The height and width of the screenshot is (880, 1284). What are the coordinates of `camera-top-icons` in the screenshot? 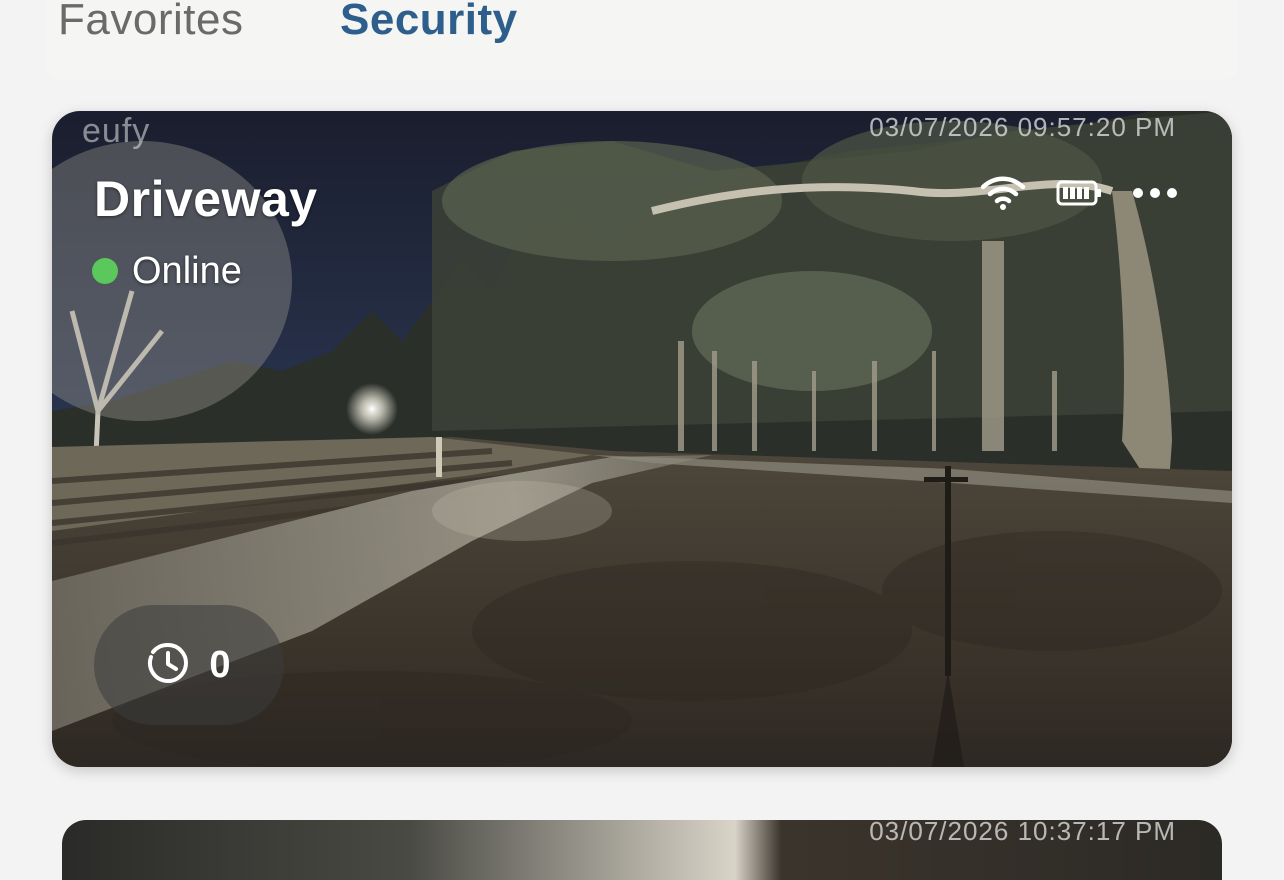 It's located at (1064, 195).